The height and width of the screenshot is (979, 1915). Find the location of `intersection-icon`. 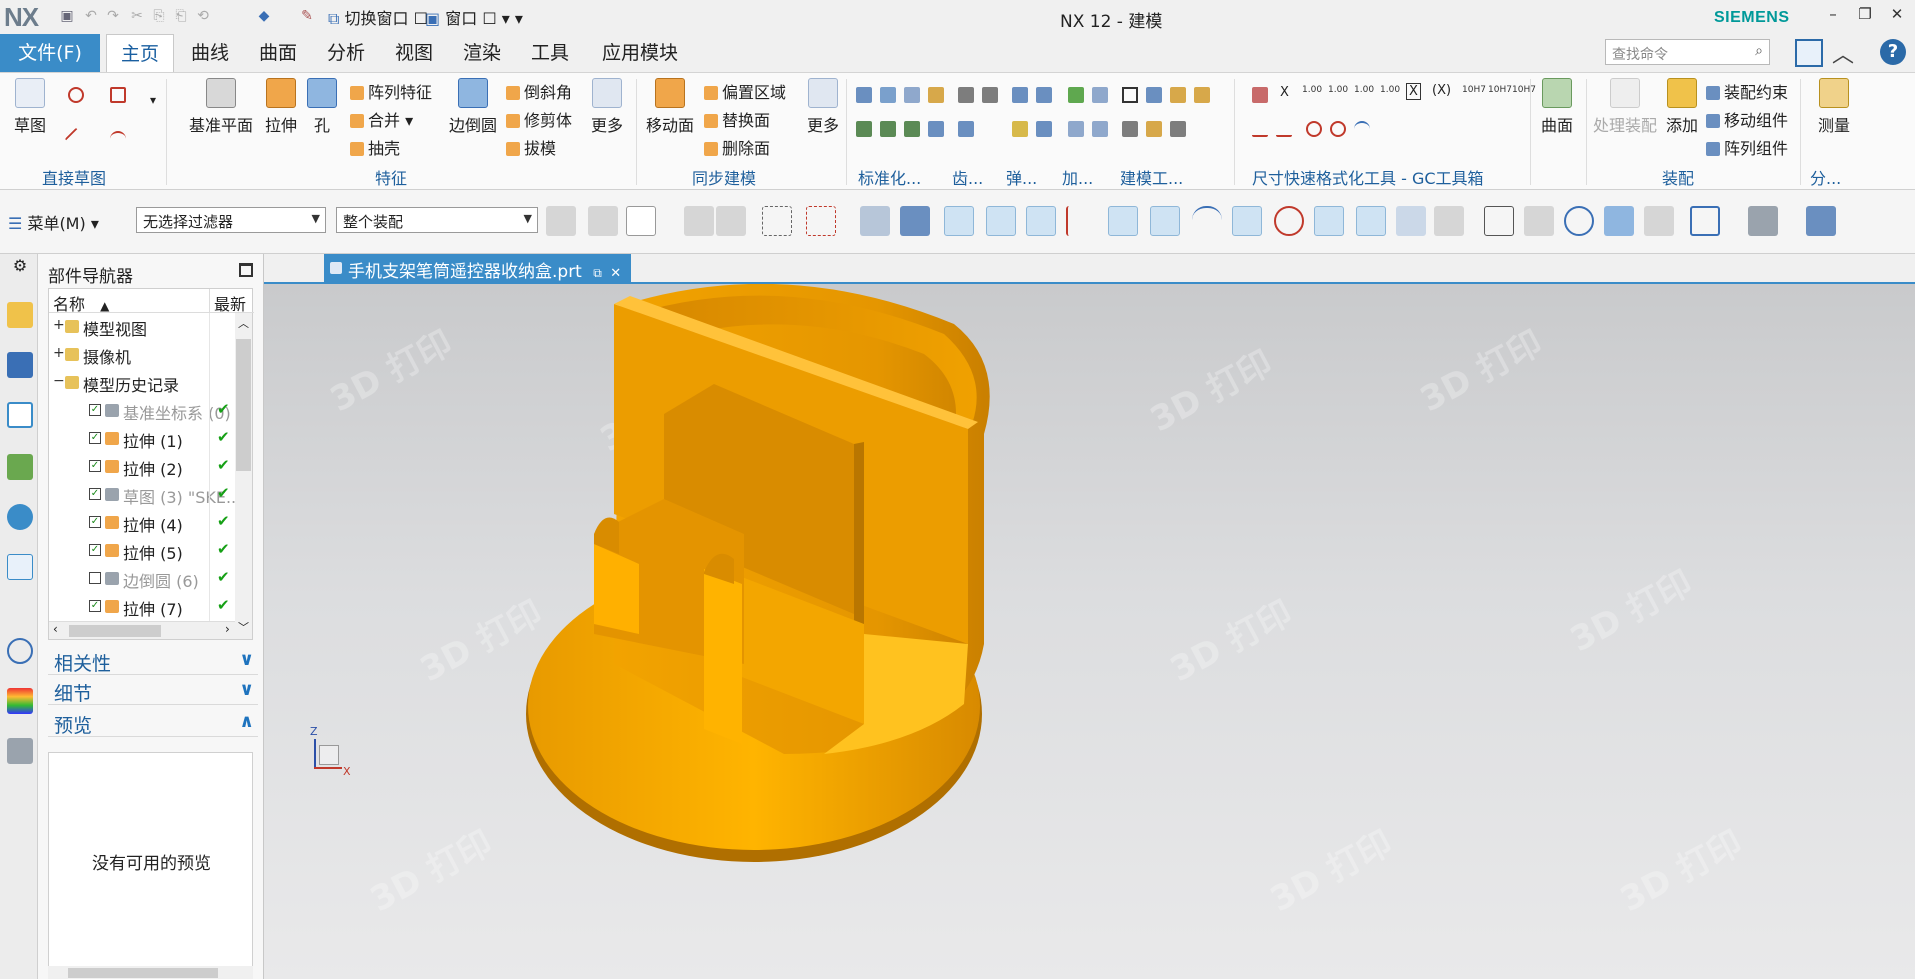

intersection-icon is located at coordinates (1123, 221).